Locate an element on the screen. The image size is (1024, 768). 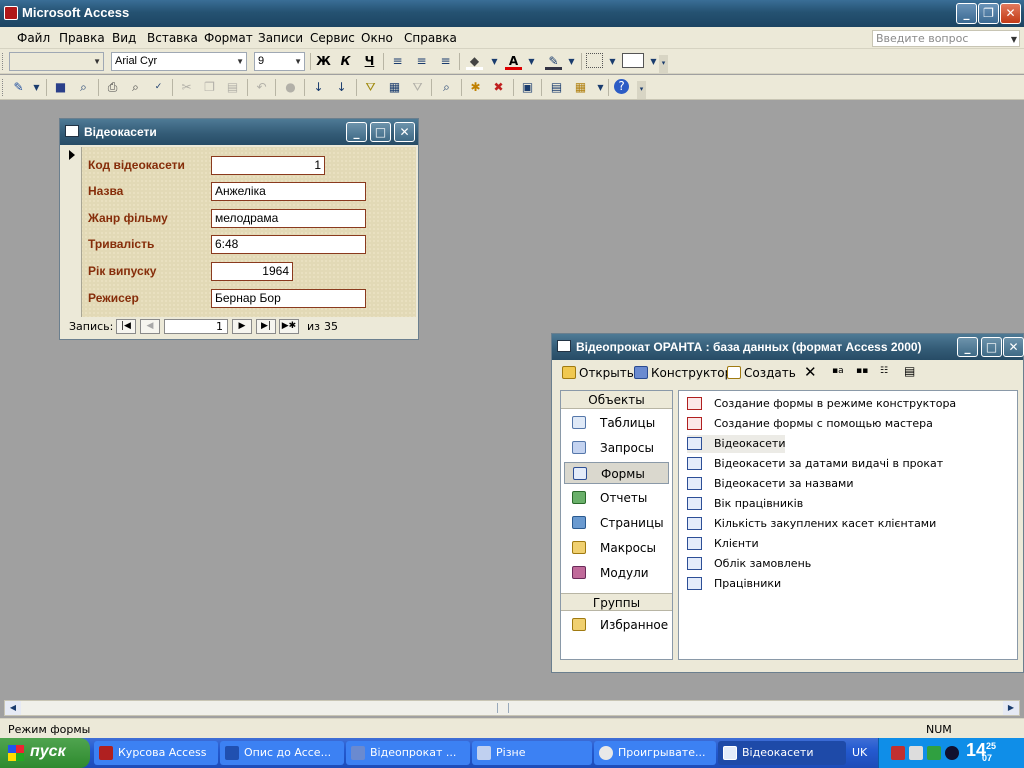
form-window-title-bar: Відеокасети _ □ ✕ is located at coordinates (239, 132).